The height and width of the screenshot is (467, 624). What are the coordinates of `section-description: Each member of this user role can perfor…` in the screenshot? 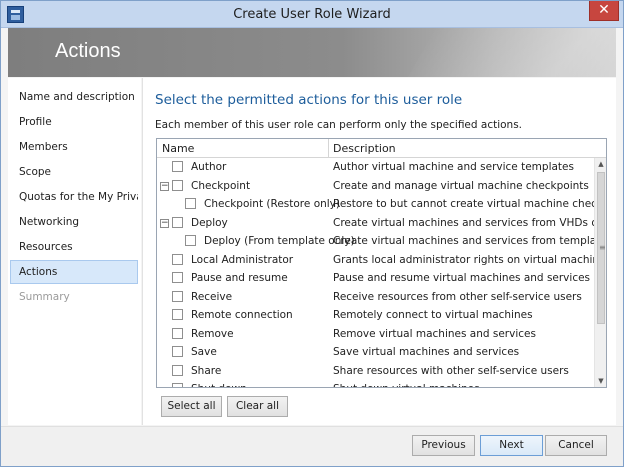 It's located at (339, 125).